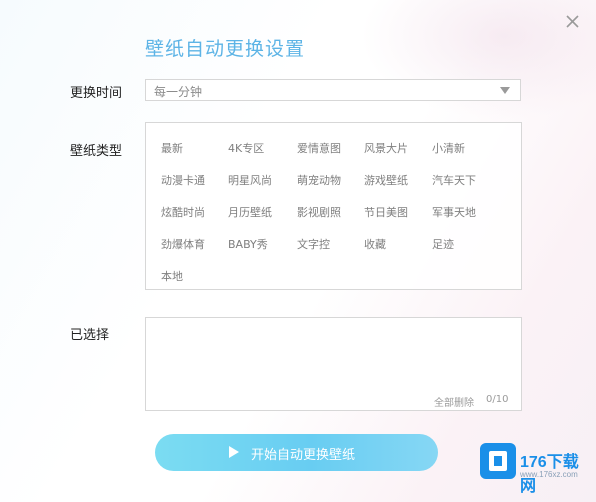  What do you see at coordinates (313, 244) in the screenshot?
I see `type-item: 文字控` at bounding box center [313, 244].